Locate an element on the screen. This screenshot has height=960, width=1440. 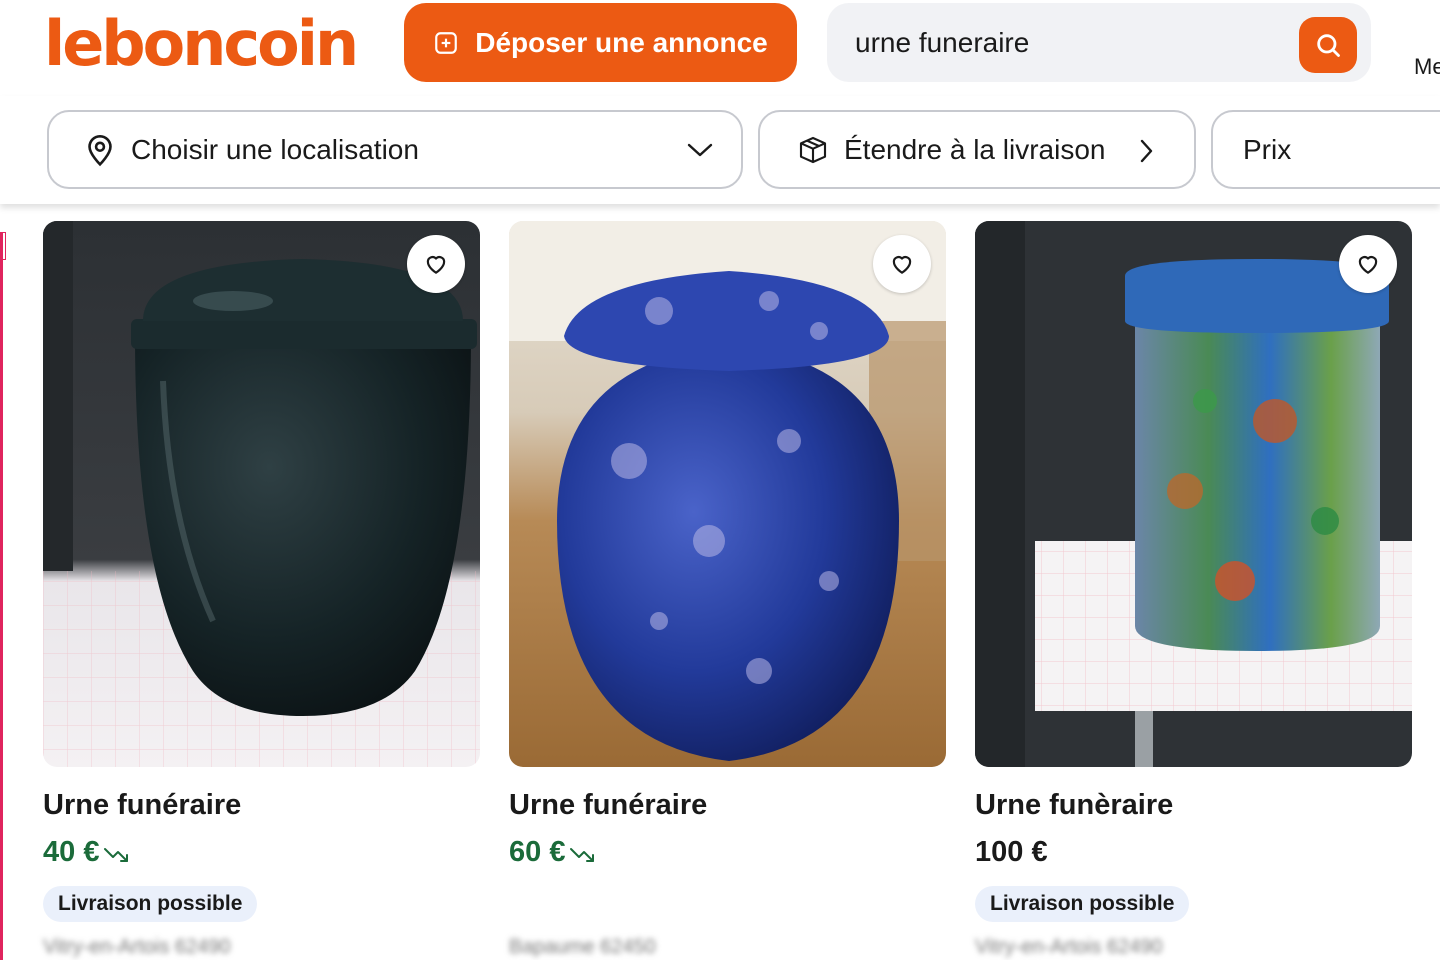
listing-title: Urne funèraire is located at coordinates (1193, 805).